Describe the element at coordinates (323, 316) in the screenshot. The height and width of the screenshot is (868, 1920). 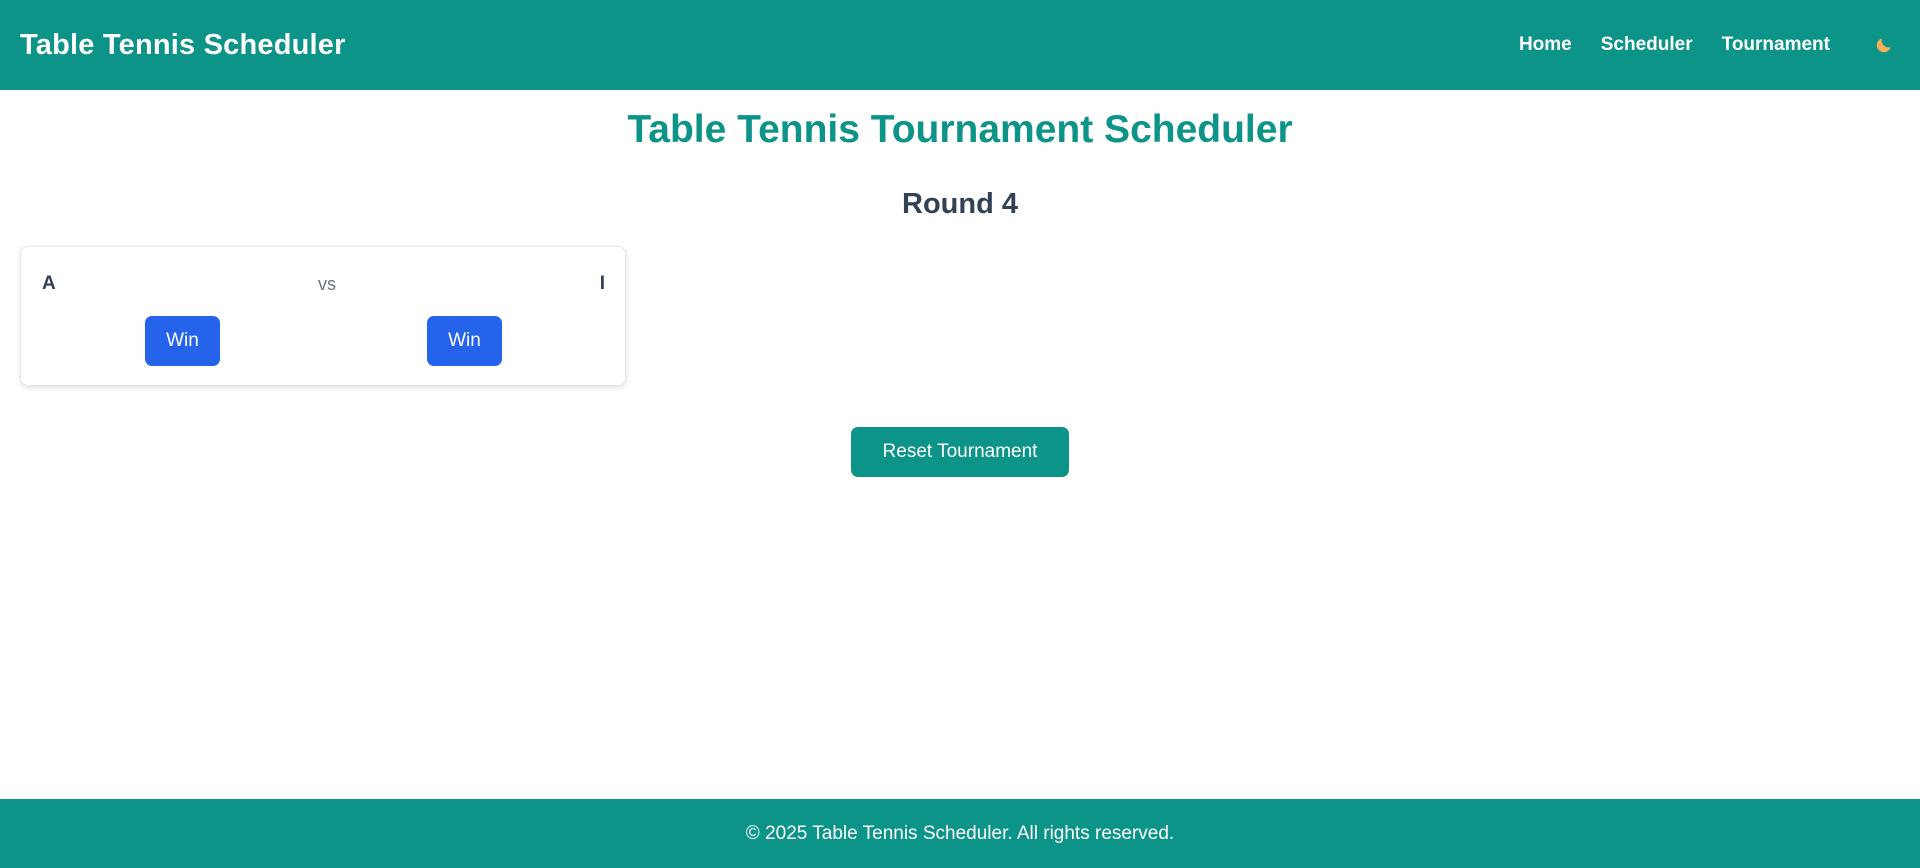
I see `match-card: A vs I Win Win` at that location.